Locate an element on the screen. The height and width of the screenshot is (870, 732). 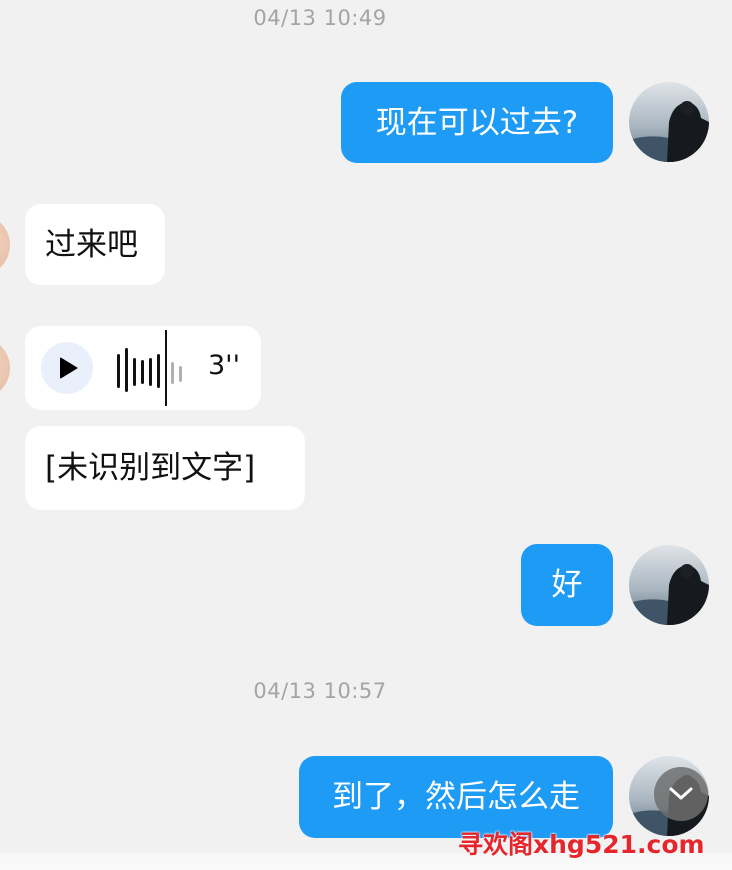
play-button is located at coordinates (67, 368).